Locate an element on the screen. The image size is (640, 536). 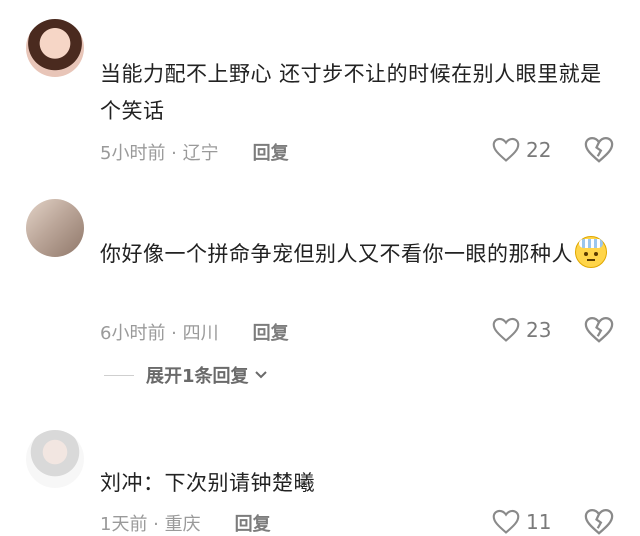
comment-meta: 5小时前 · 辽宁 回复 is located at coordinates (194, 152).